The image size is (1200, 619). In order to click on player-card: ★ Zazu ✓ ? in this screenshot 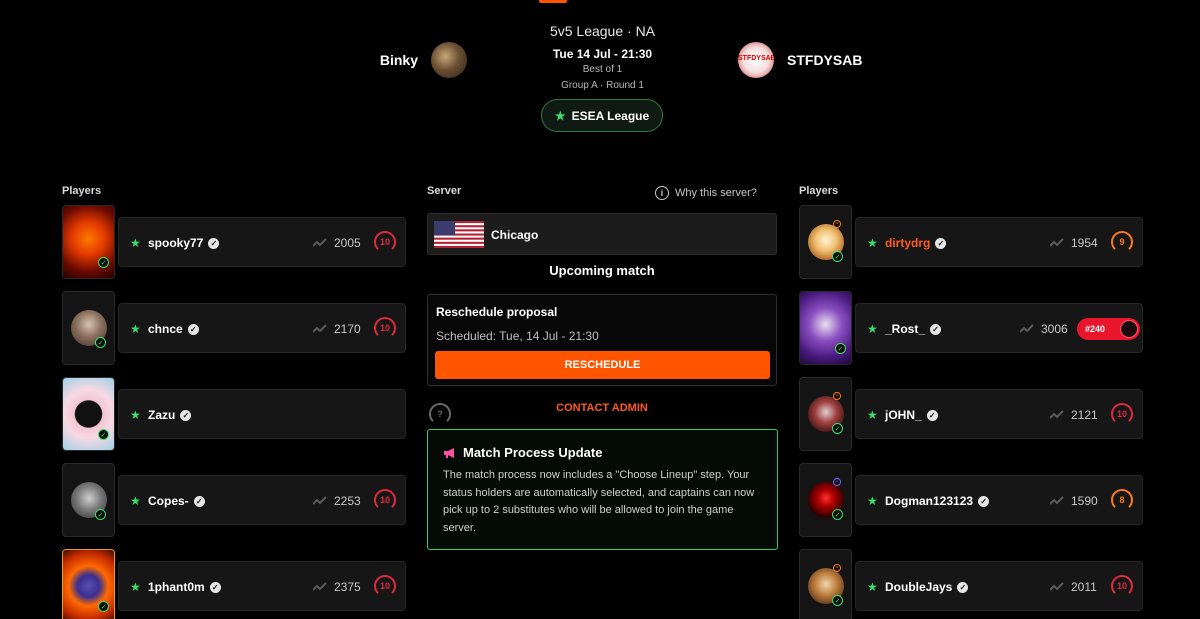, I will do `click(284, 414)`.